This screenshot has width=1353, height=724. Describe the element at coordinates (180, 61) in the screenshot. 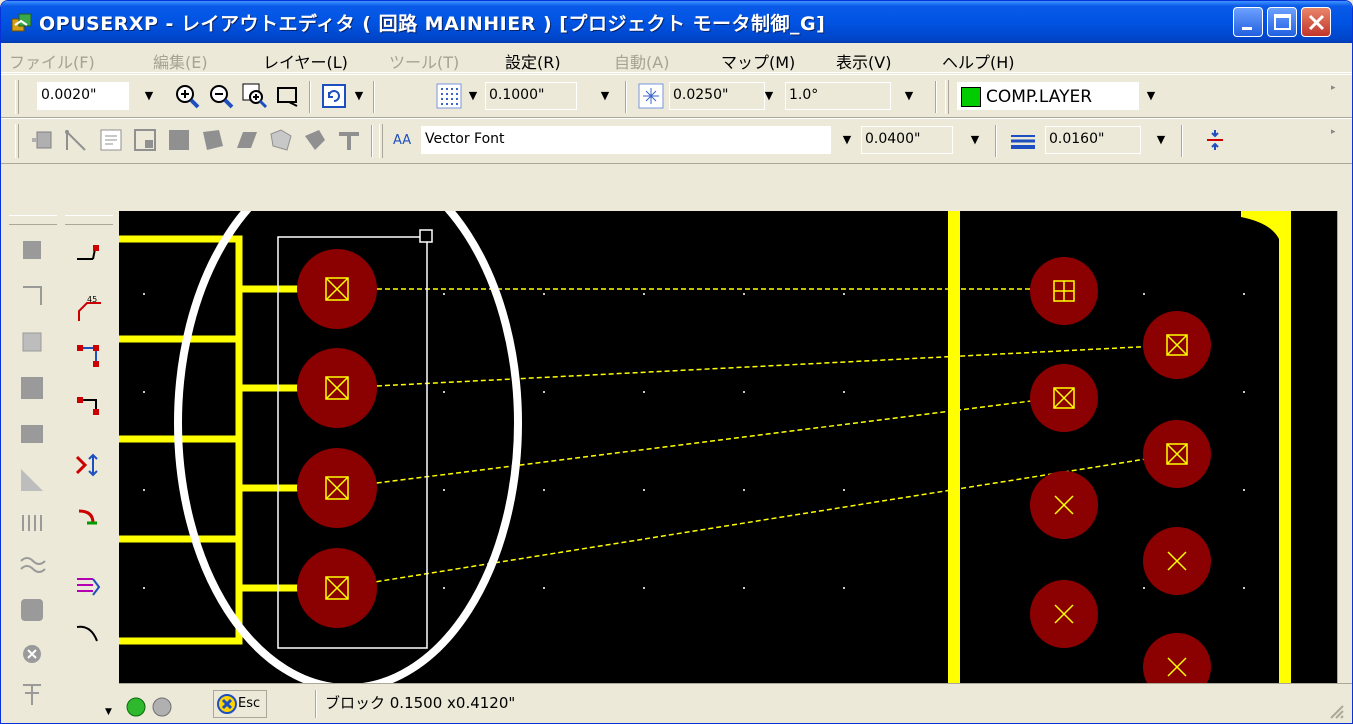

I see `menu-edit: 編集(E)` at that location.